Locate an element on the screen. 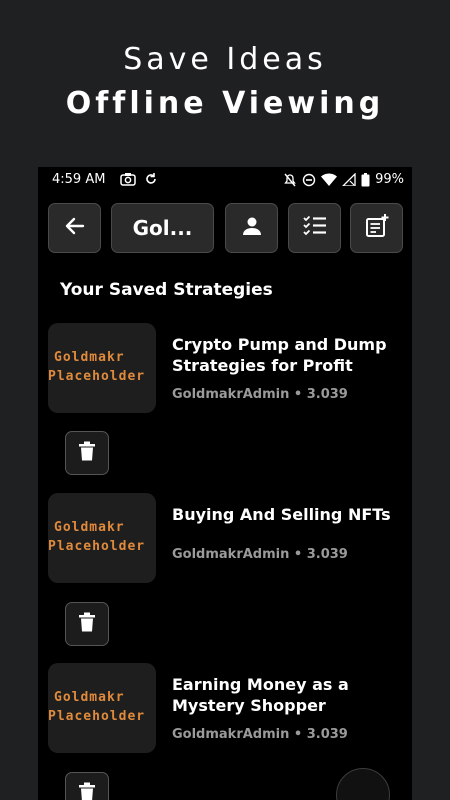 This screenshot has height=800, width=450. add-note-button is located at coordinates (376, 228).